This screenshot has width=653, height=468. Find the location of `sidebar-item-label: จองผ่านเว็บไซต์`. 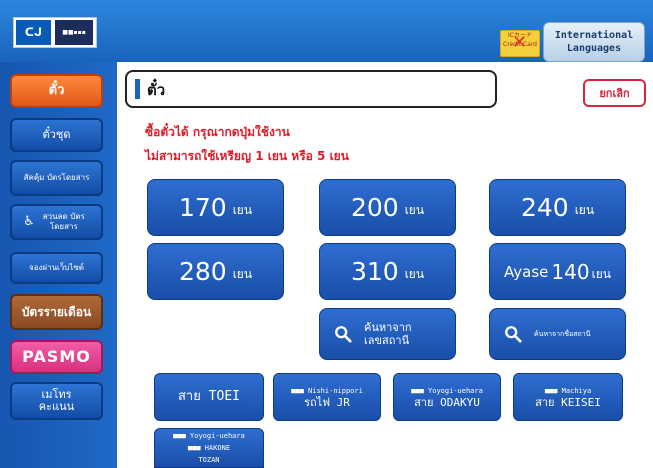

sidebar-item-label: จองผ่านเว็บไซต์ is located at coordinates (56, 267).